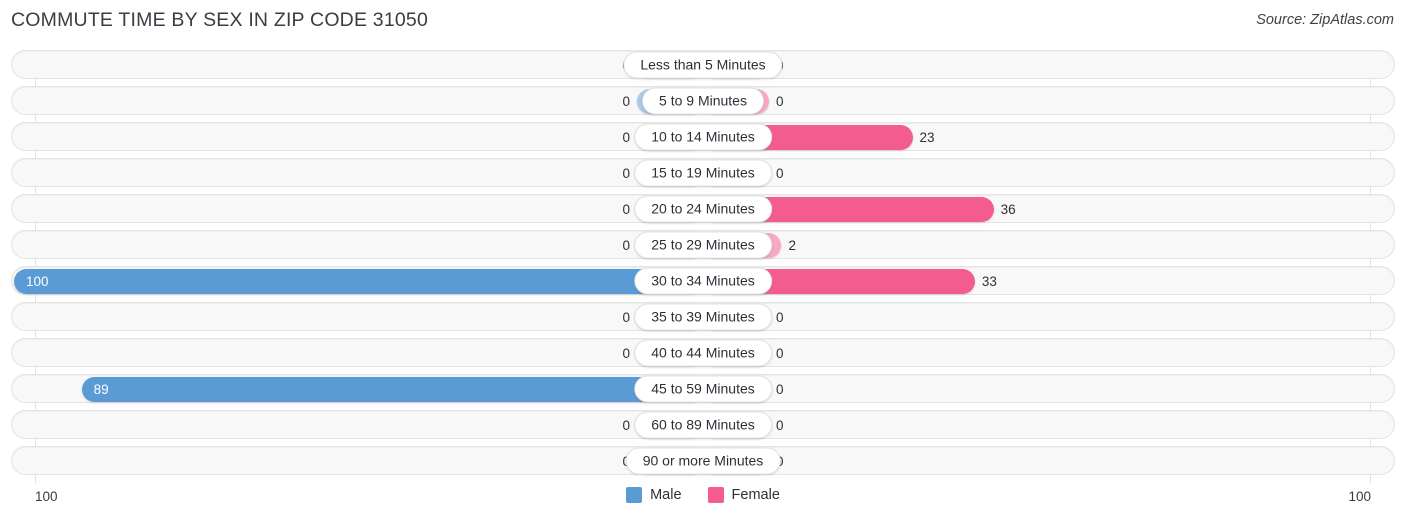 The width and height of the screenshot is (1406, 522). I want to click on legend-item-female: Female, so click(743, 495).